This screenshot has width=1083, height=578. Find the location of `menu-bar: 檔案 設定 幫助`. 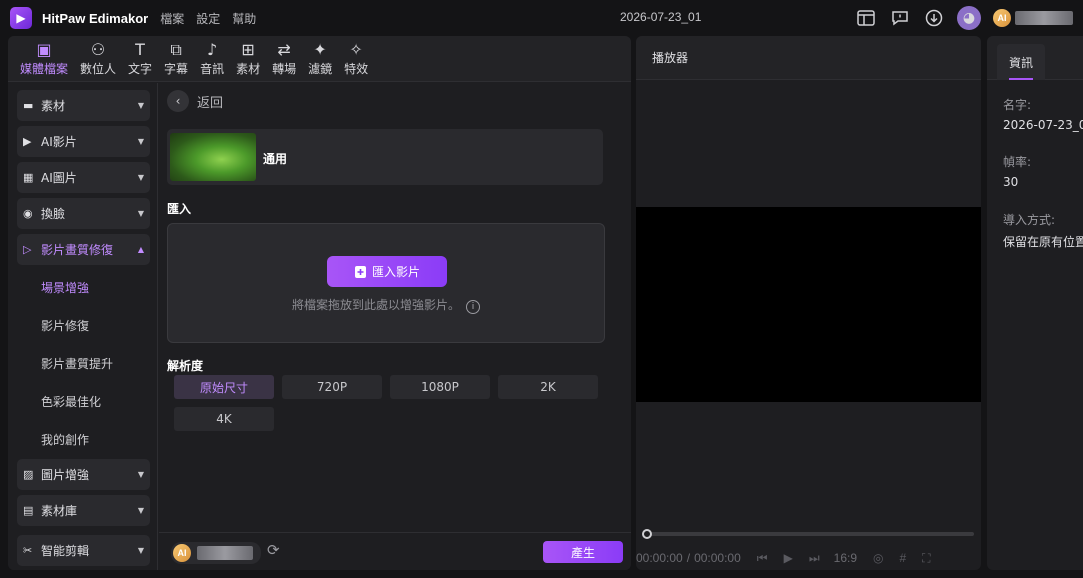

menu-bar: 檔案 設定 幫助 is located at coordinates (208, 18).